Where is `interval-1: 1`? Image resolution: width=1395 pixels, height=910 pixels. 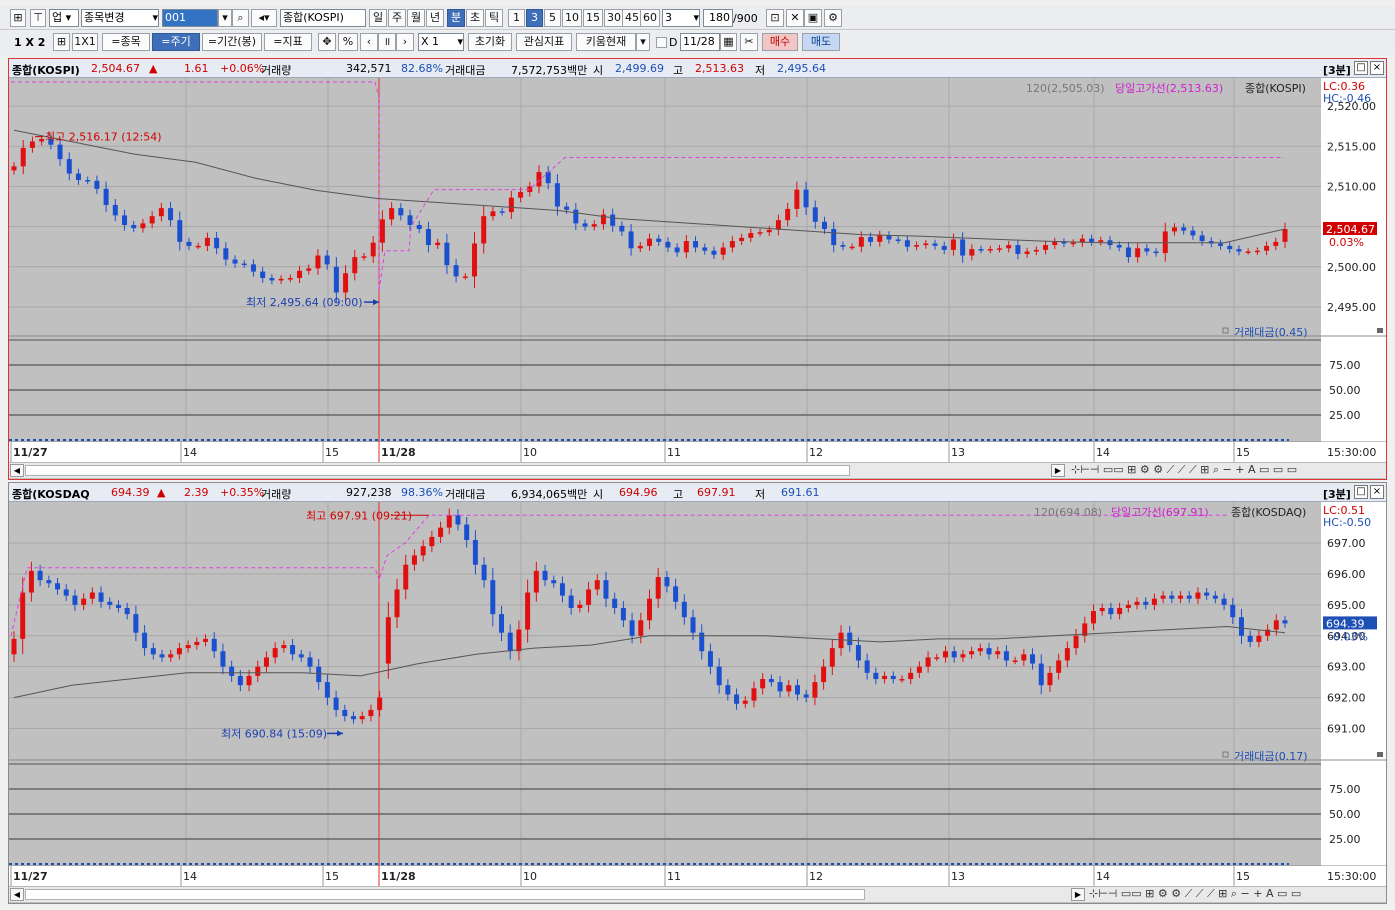
interval-1: 1 is located at coordinates (516, 18).